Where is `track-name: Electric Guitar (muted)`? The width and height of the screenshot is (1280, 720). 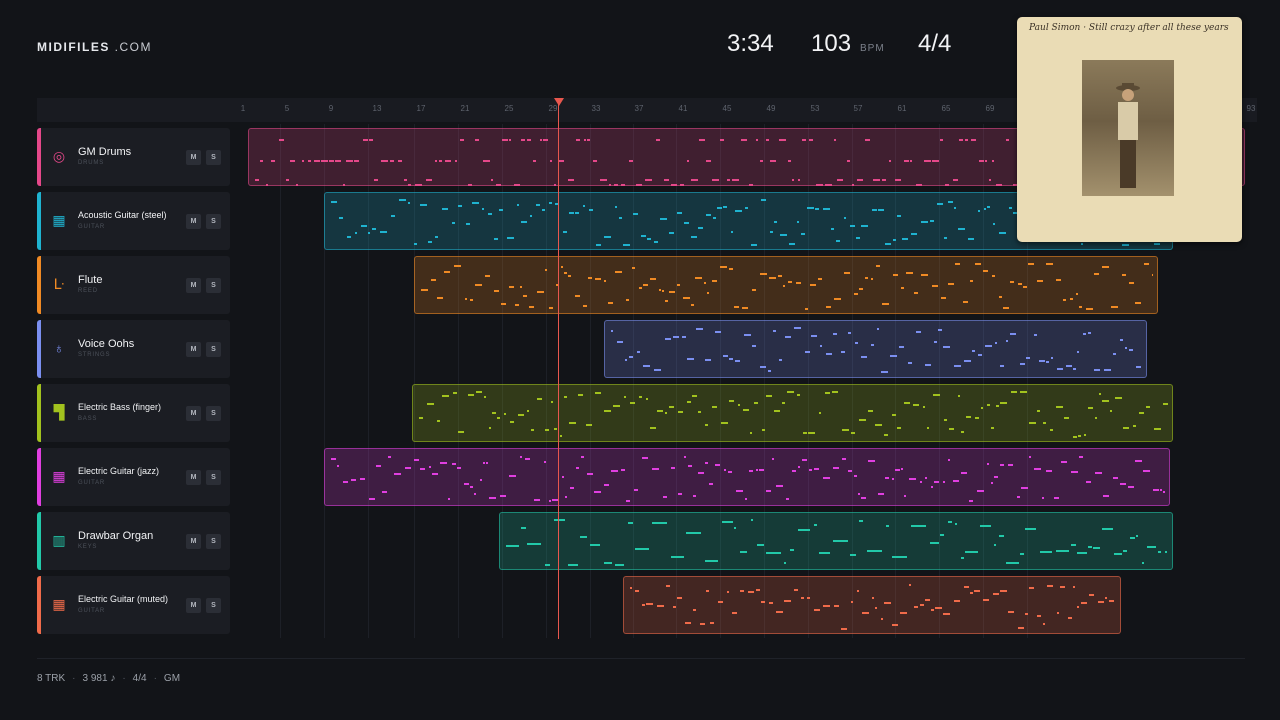
track-name: Electric Guitar (muted) is located at coordinates (123, 599).